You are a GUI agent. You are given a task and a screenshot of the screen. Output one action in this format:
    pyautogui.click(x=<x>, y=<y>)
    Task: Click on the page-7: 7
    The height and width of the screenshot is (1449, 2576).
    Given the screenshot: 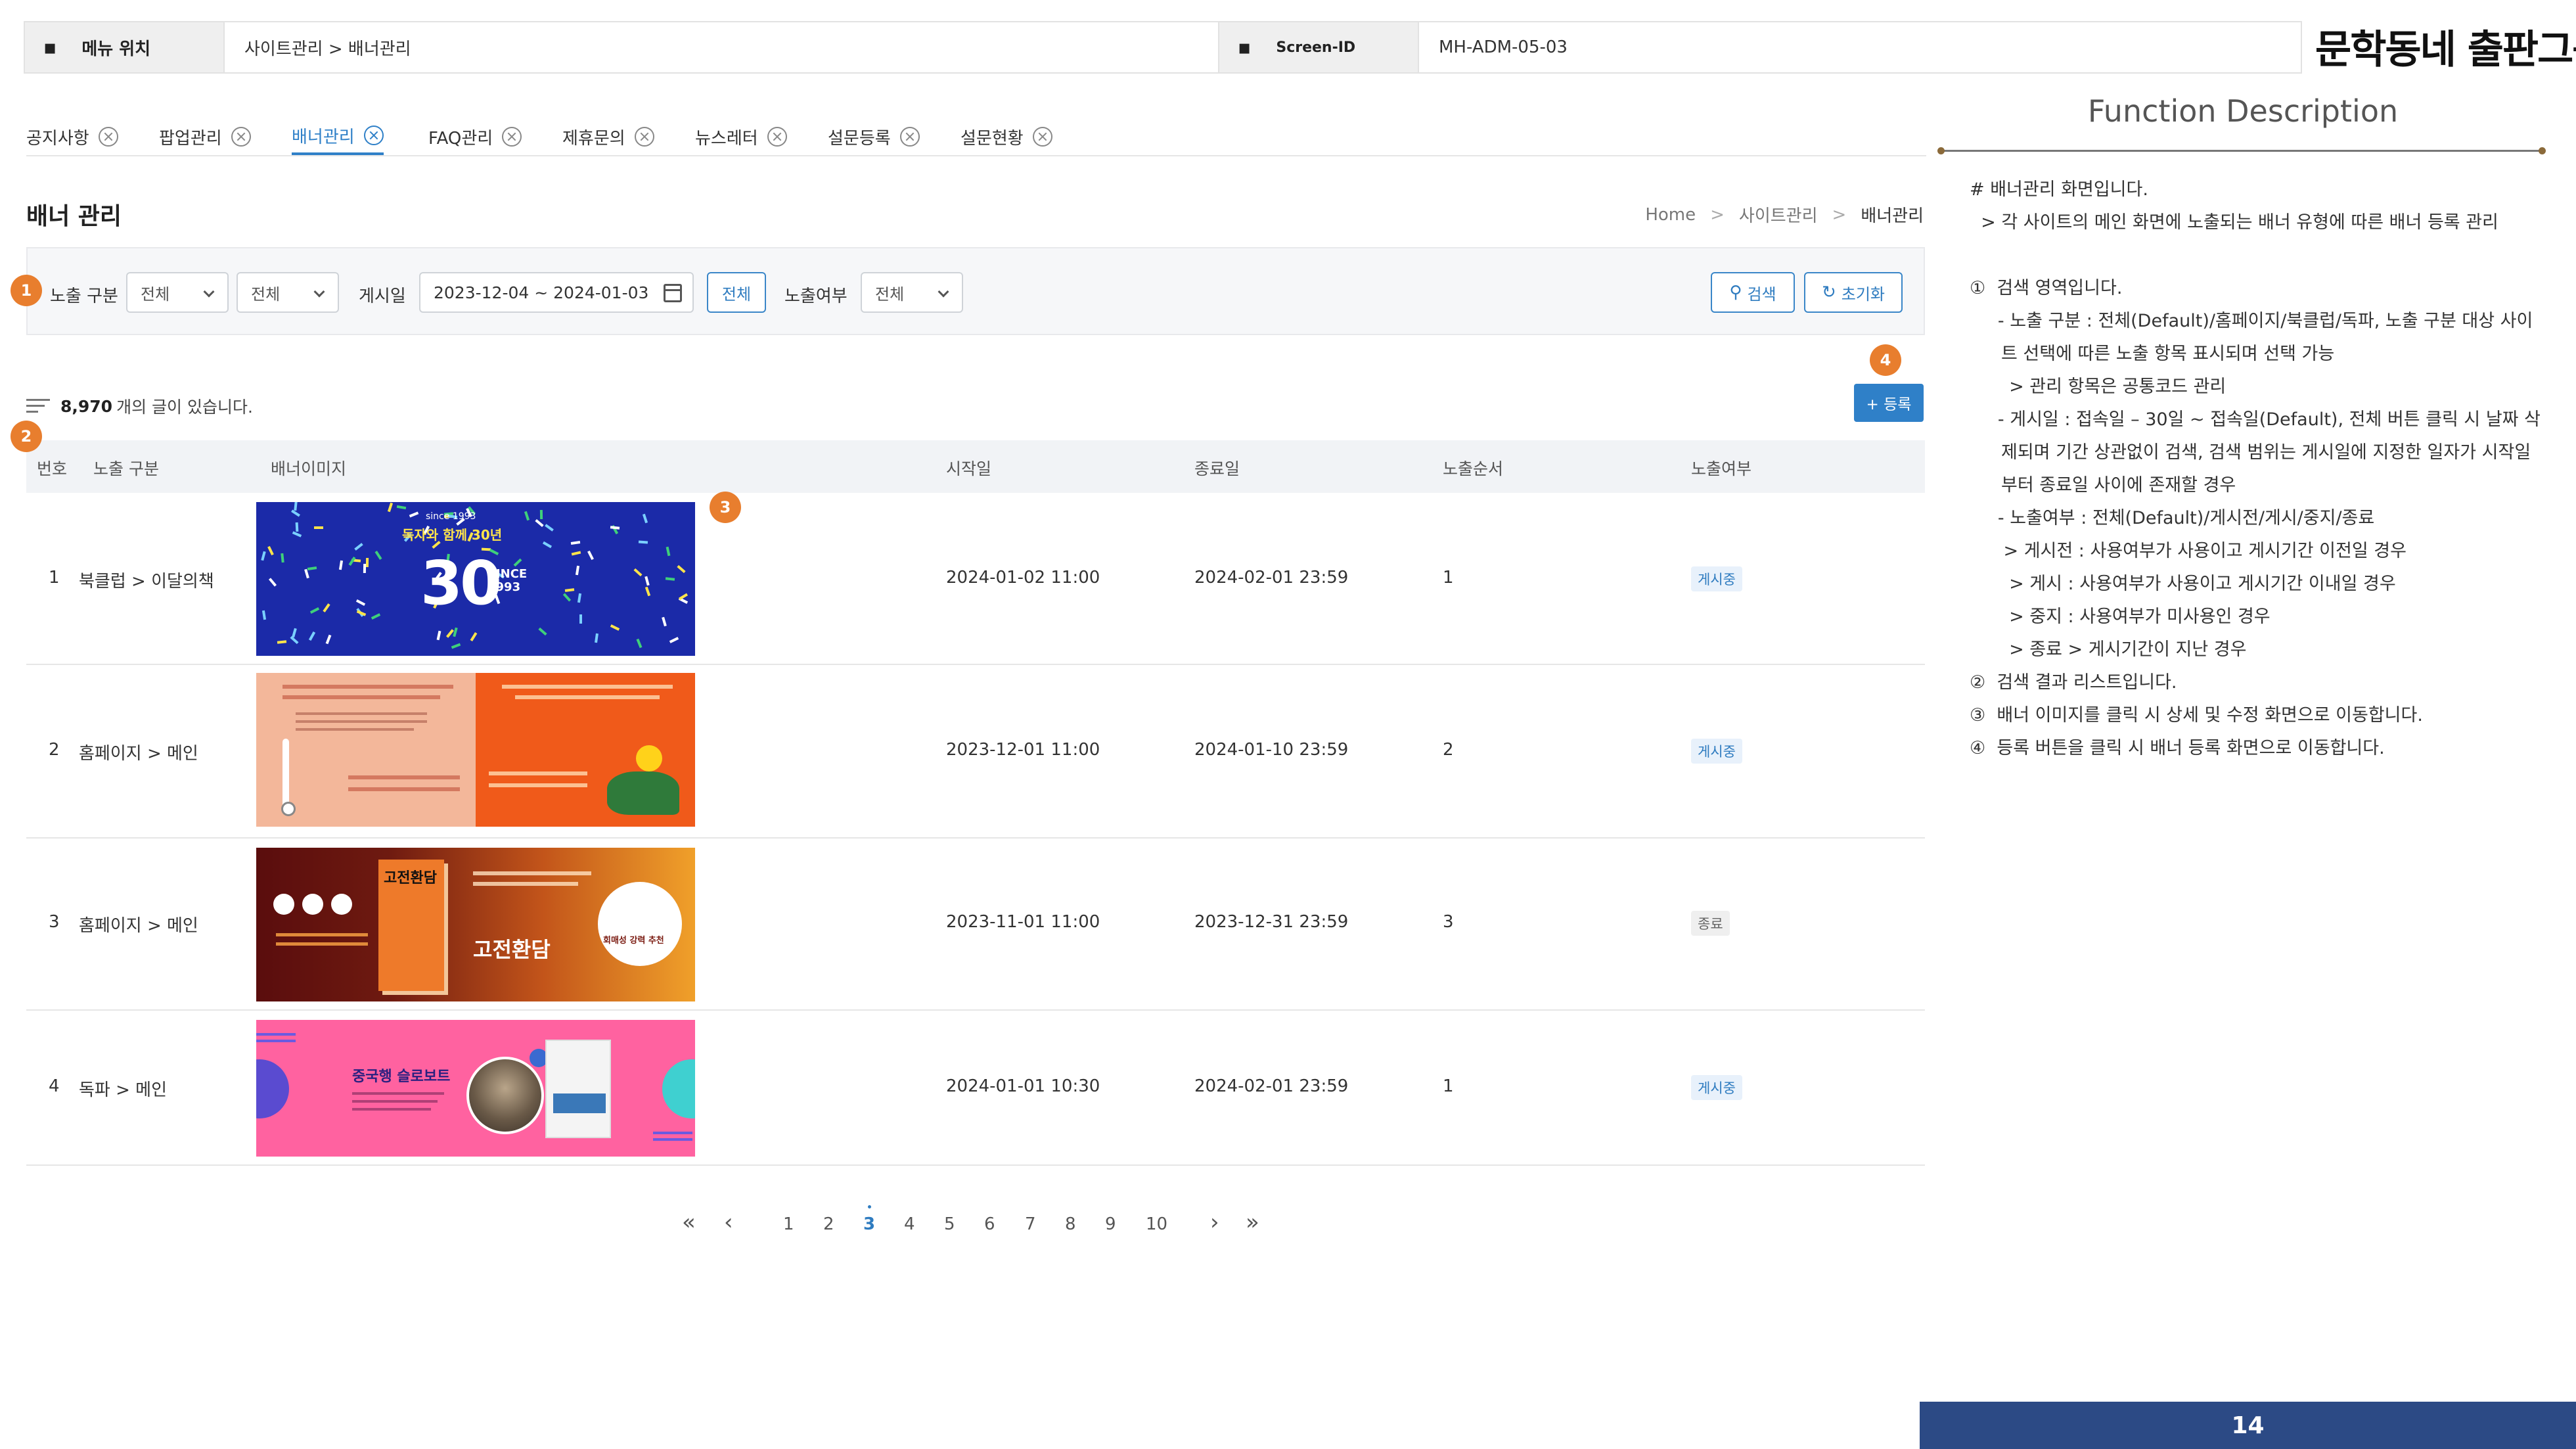 What is the action you would take?
    pyautogui.click(x=1030, y=1224)
    